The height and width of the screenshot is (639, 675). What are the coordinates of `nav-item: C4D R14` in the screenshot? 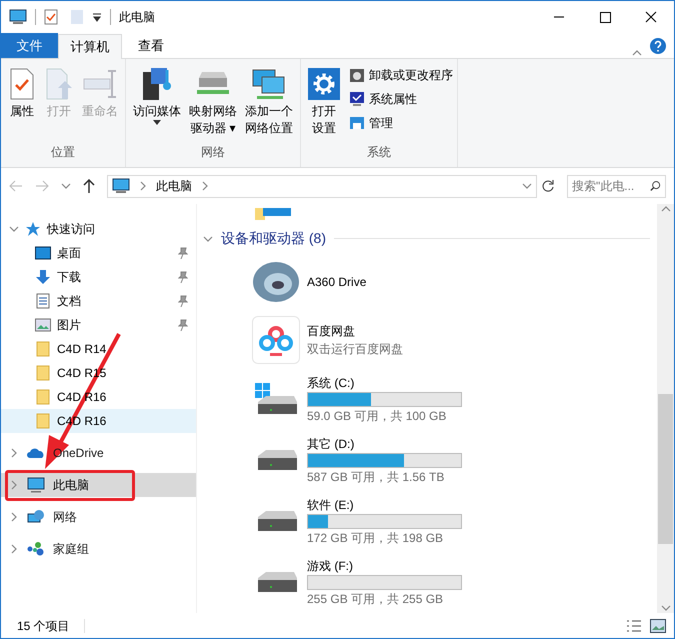 It's located at (98, 349).